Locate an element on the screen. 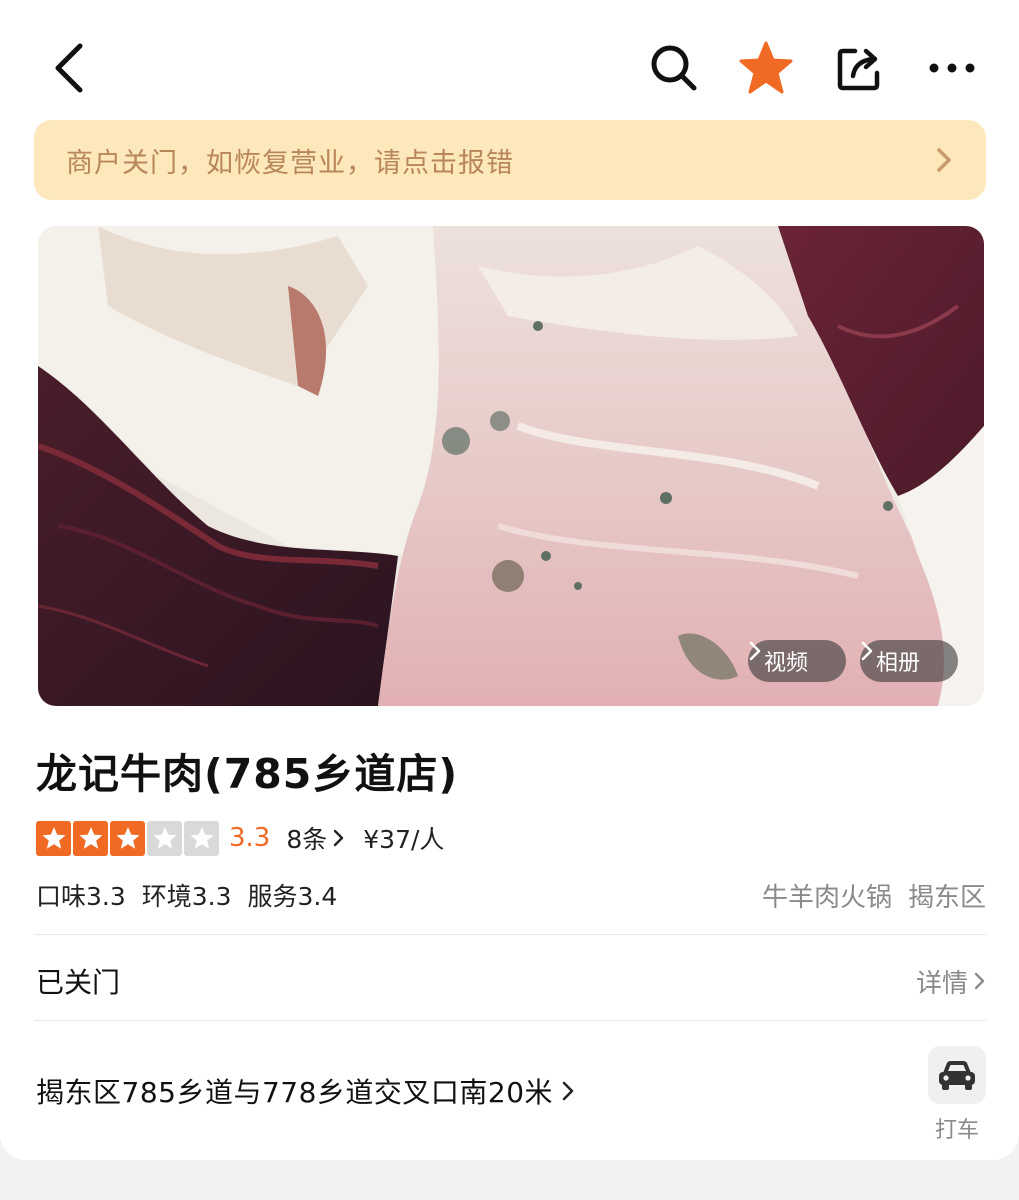 The image size is (1019, 1200). review-count: 8条 is located at coordinates (307, 839).